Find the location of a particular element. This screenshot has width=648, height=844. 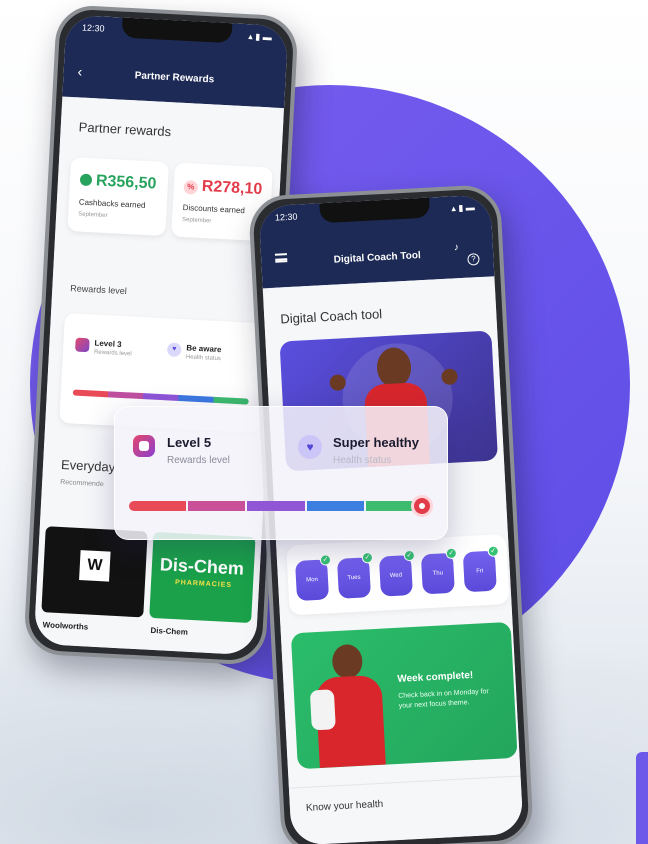

day-label: Fri is located at coordinates (480, 571).